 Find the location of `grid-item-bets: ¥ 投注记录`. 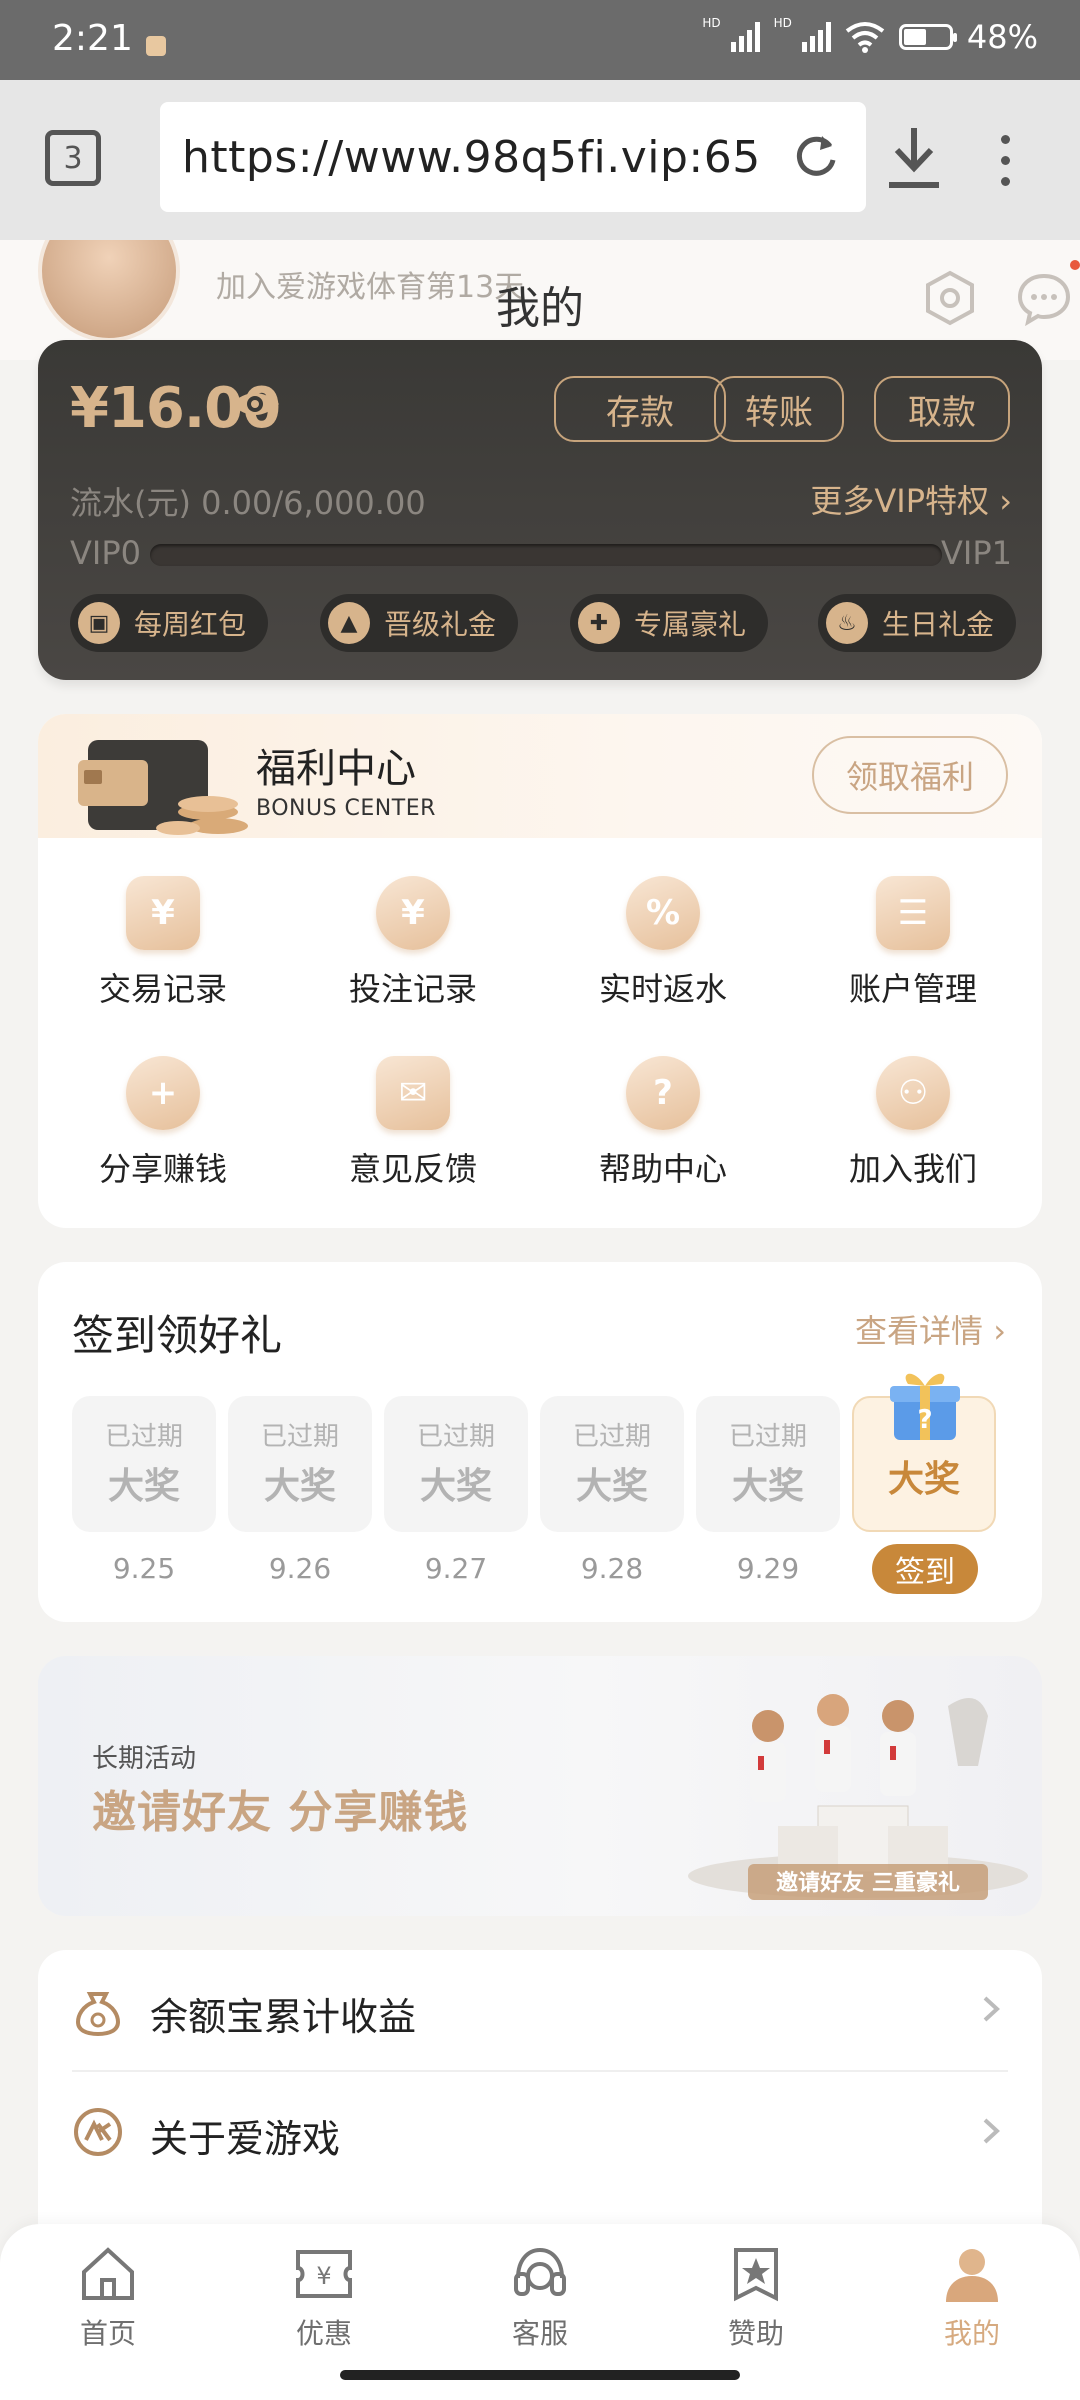

grid-item-bets: ¥ 投注记录 is located at coordinates (413, 943).